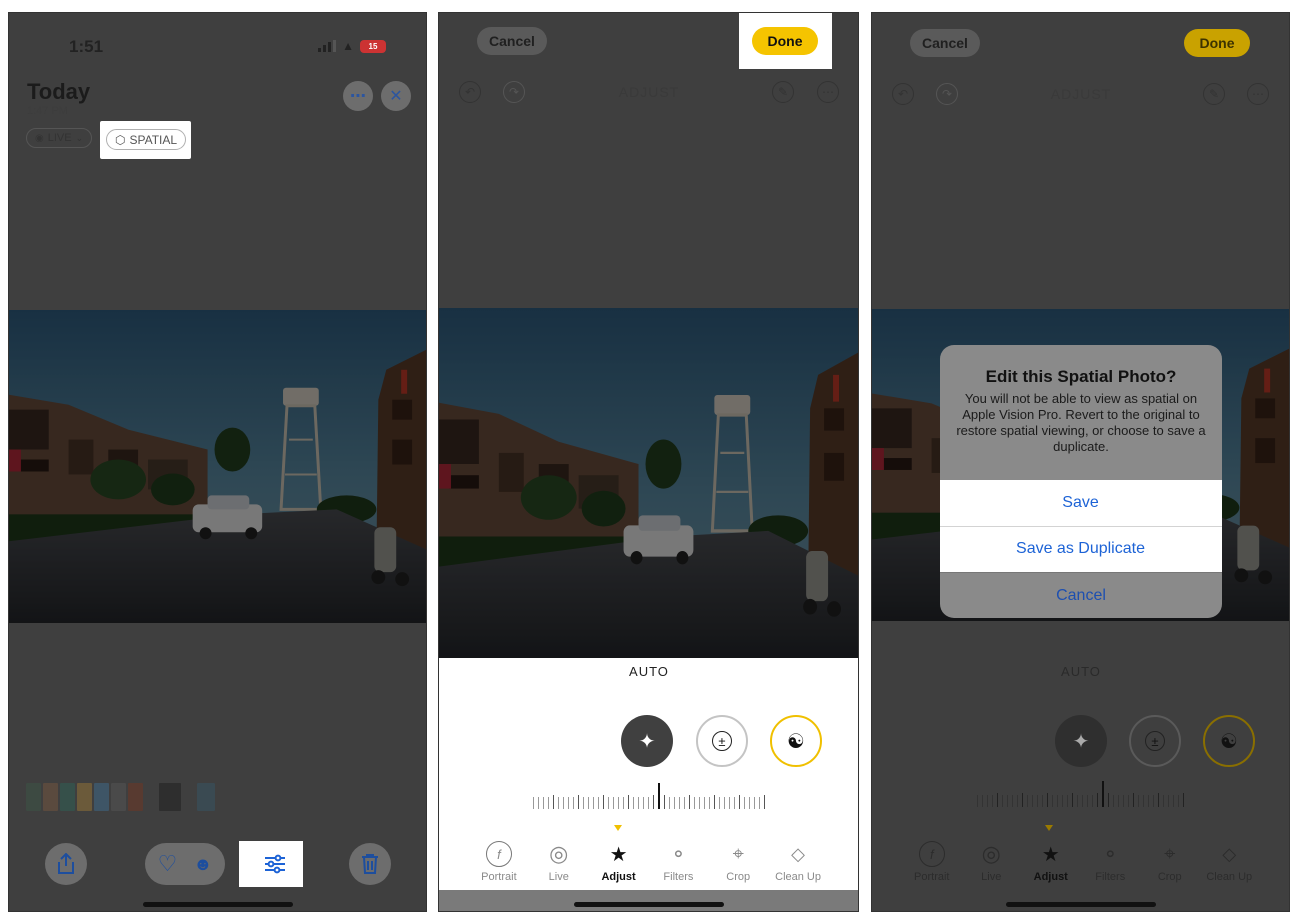 This screenshot has width=1295, height=912. Describe the element at coordinates (678, 877) in the screenshot. I see `tab-label: Filters` at that location.